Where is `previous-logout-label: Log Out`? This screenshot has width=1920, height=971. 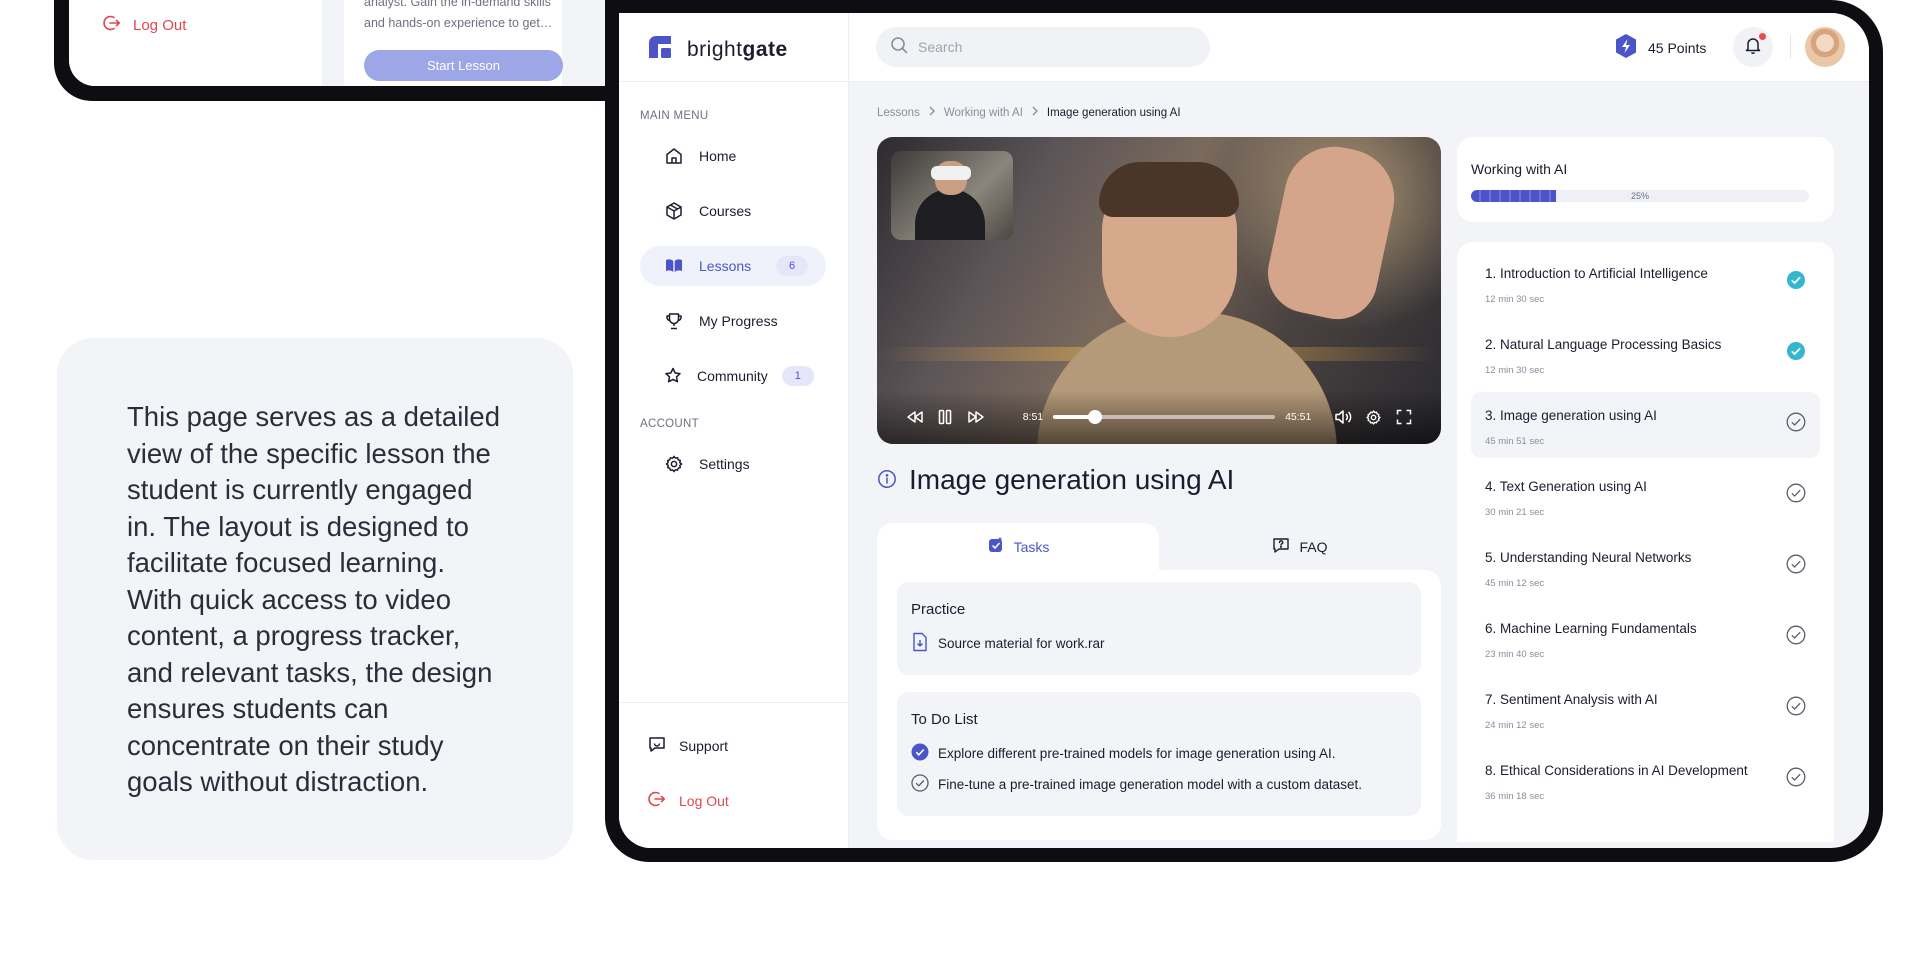 previous-logout-label: Log Out is located at coordinates (160, 25).